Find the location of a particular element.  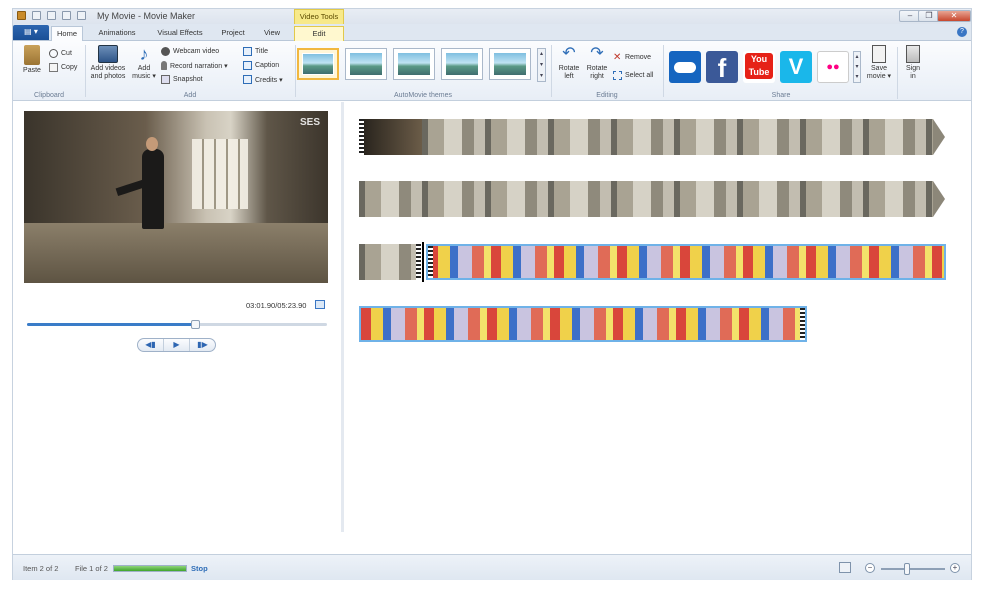

credits-button: Credits ▾ is located at coordinates (263, 79).